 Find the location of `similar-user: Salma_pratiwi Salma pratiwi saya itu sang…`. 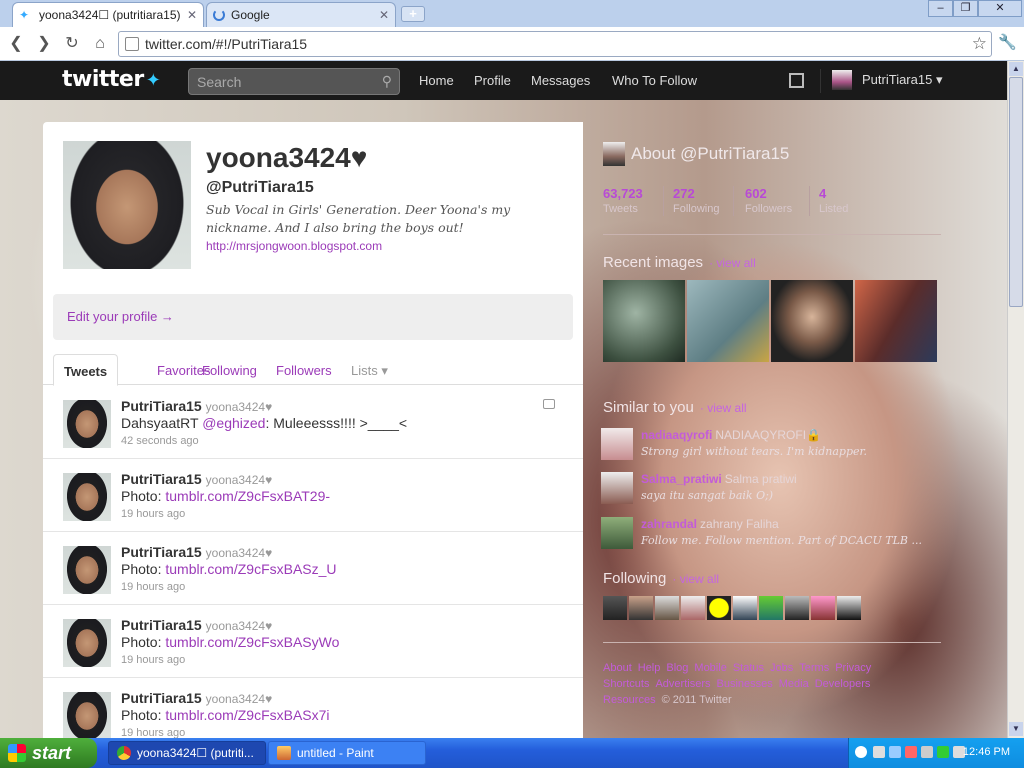

similar-user: Salma_pratiwi Salma pratiwi saya itu sang… is located at coordinates (776, 492).